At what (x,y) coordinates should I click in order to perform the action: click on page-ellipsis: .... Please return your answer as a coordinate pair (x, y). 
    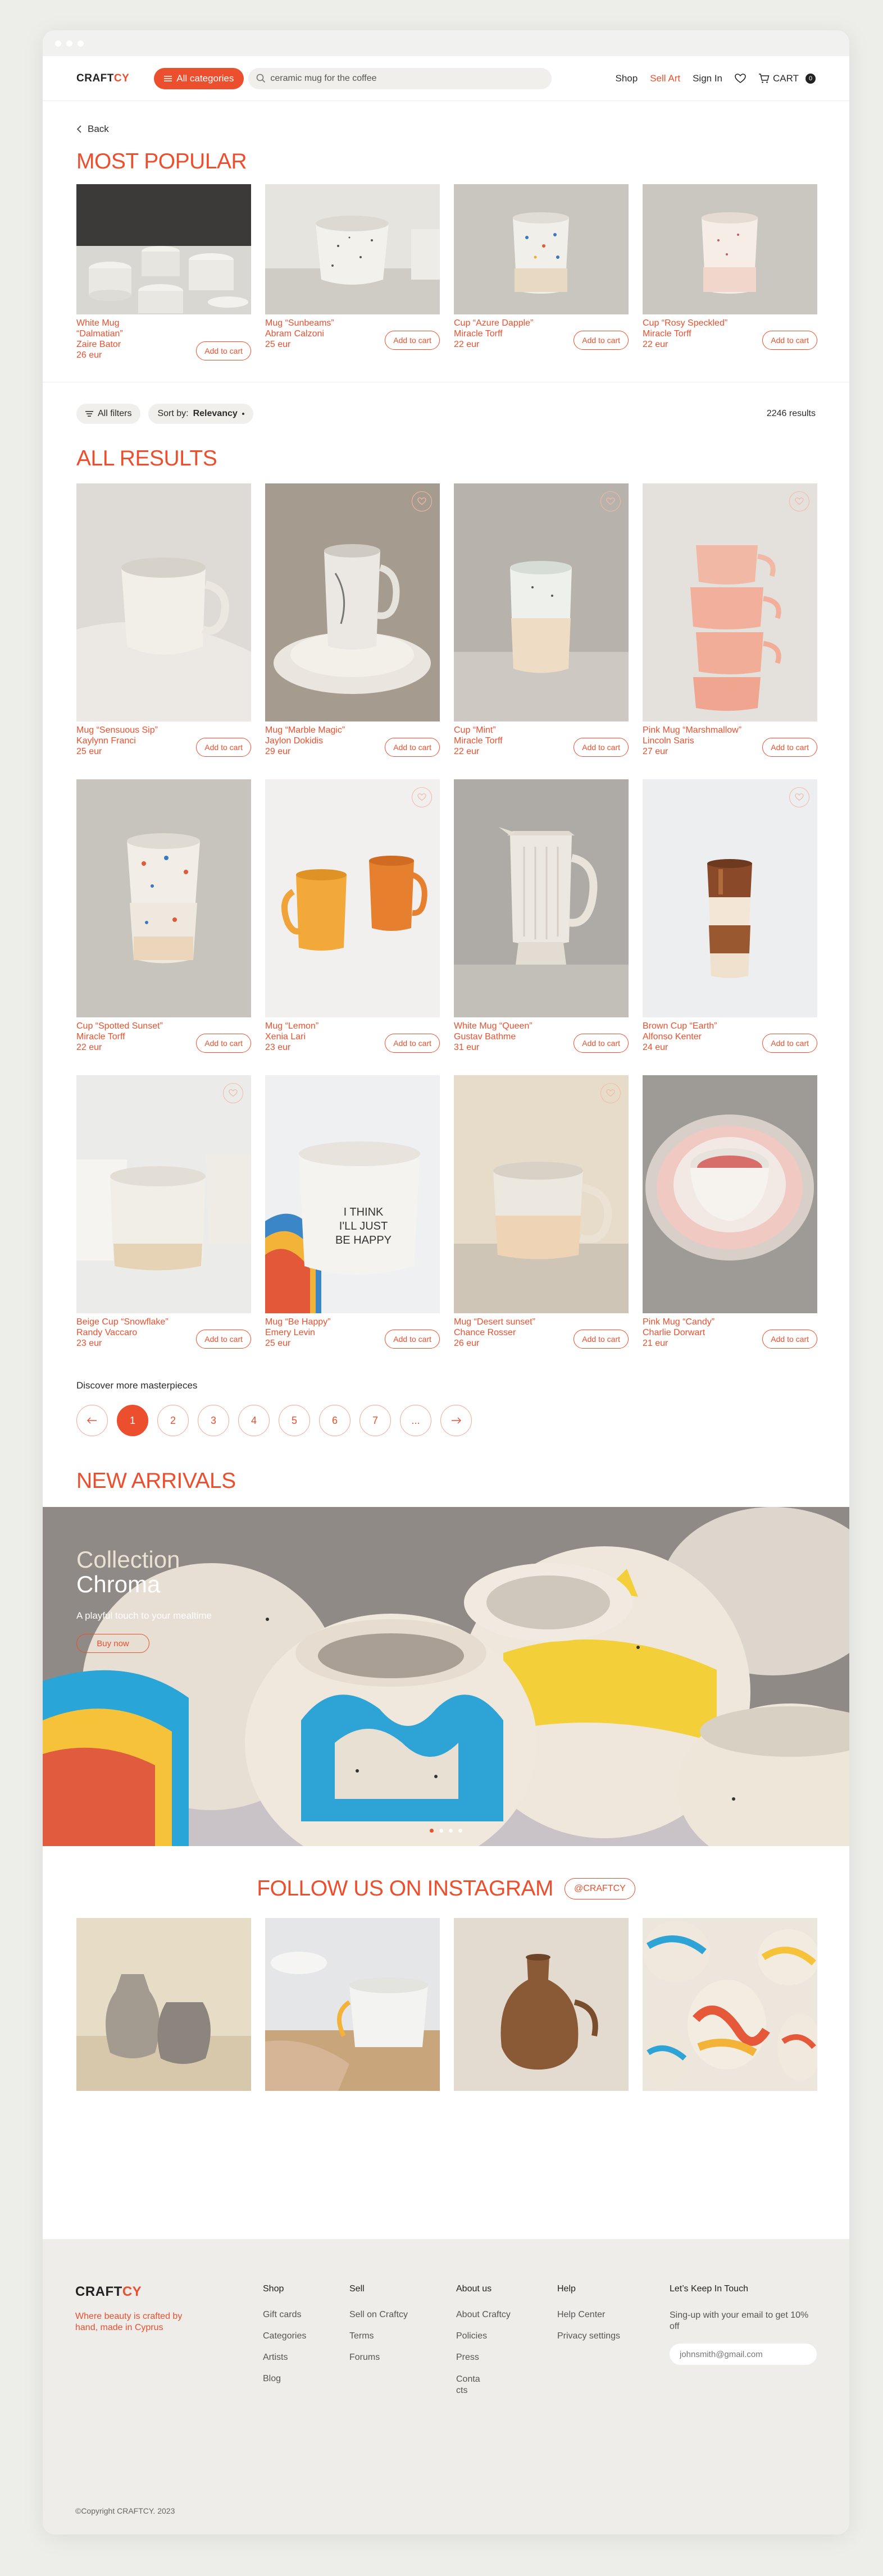
    Looking at the image, I should click on (415, 1420).